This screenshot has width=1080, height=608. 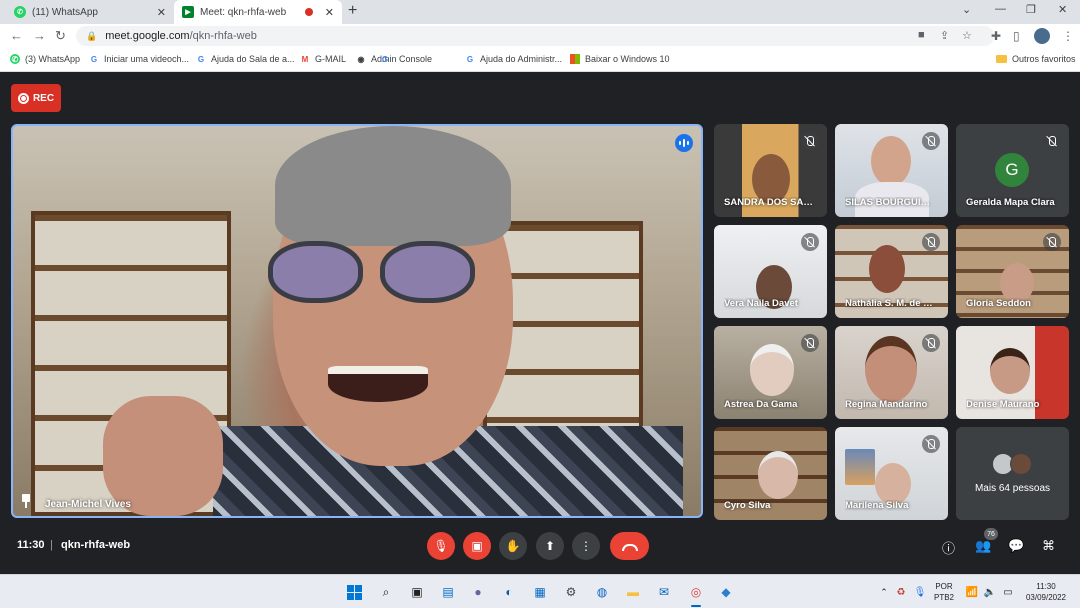 What do you see at coordinates (23, 98) in the screenshot?
I see `record-icon` at bounding box center [23, 98].